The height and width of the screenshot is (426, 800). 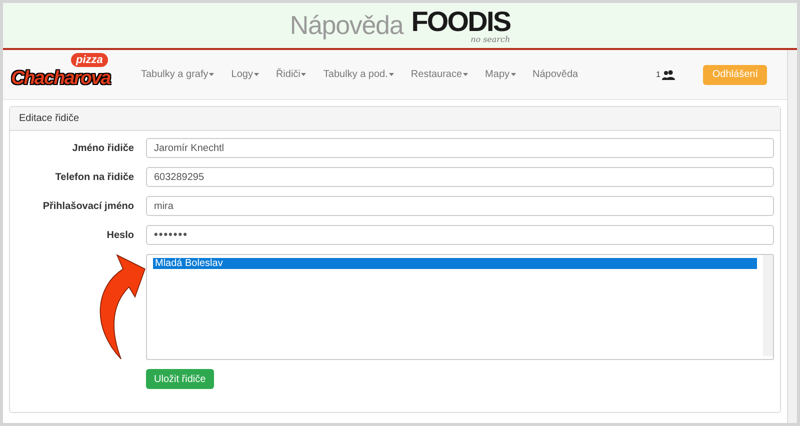 What do you see at coordinates (460, 235) in the screenshot?
I see `input-field: •••••••` at bounding box center [460, 235].